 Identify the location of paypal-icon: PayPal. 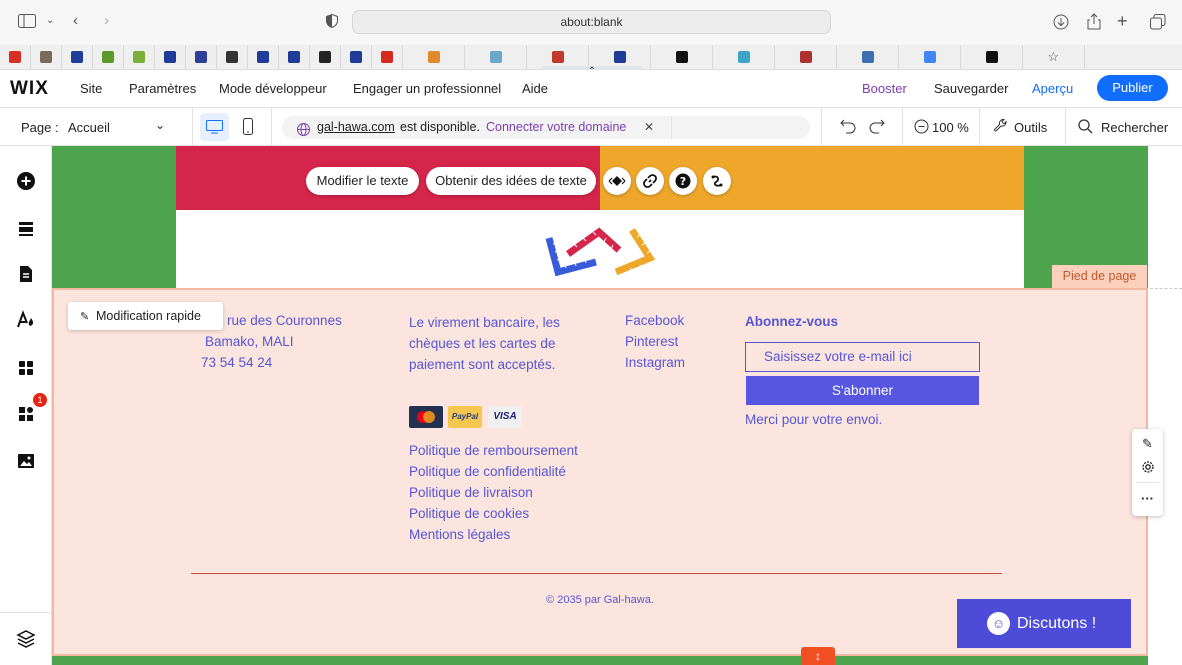
(465, 417).